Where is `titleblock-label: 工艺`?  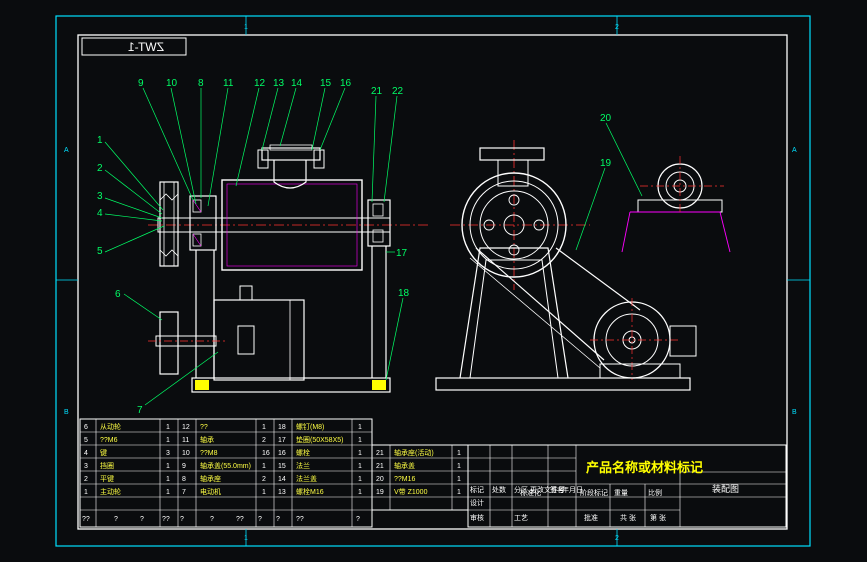 titleblock-label: 工艺 is located at coordinates (521, 518).